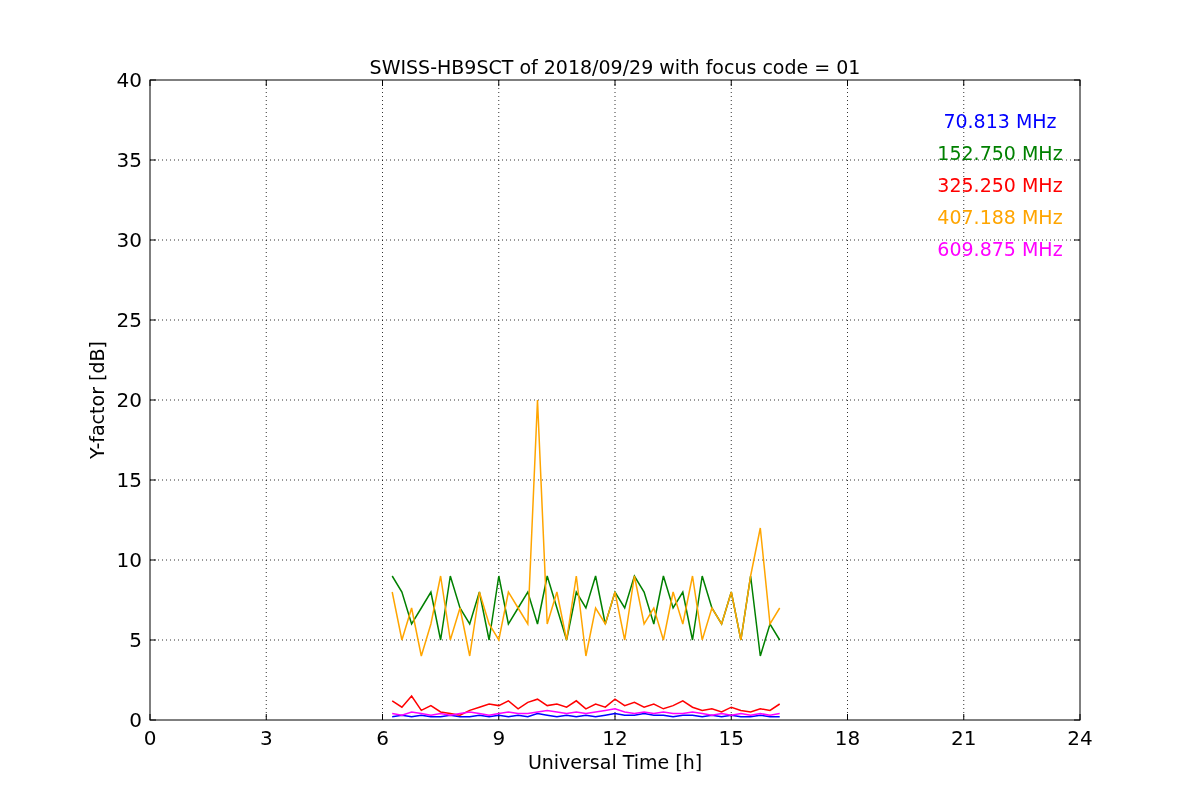  I want to click on y-tick-label: 25, so click(129, 320).